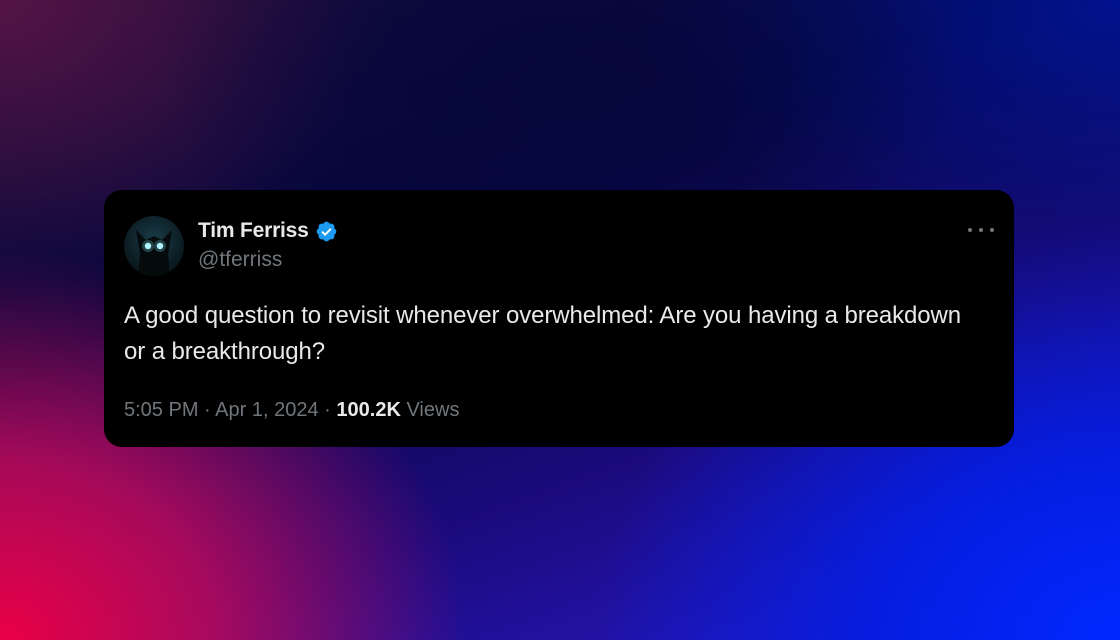  I want to click on avatar-image, so click(154, 253).